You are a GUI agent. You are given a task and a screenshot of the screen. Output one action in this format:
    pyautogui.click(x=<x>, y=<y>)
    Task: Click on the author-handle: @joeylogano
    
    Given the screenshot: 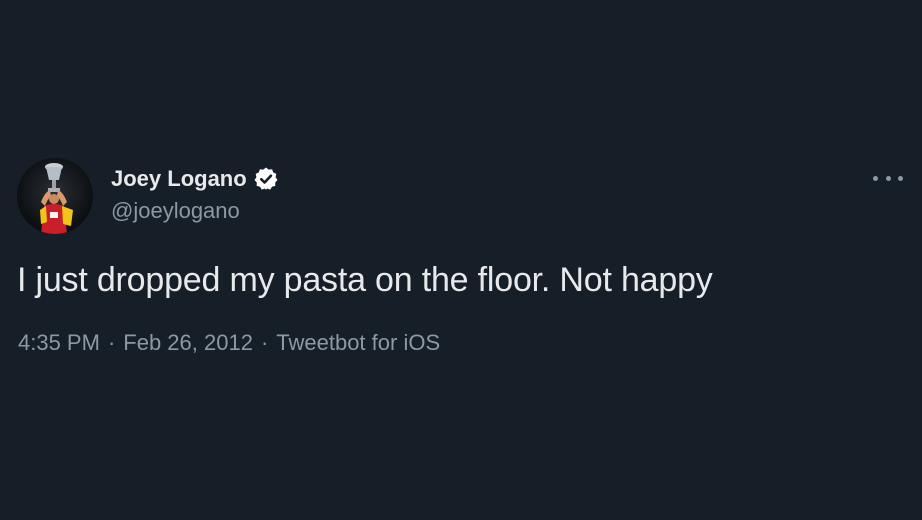 What is the action you would take?
    pyautogui.click(x=175, y=211)
    